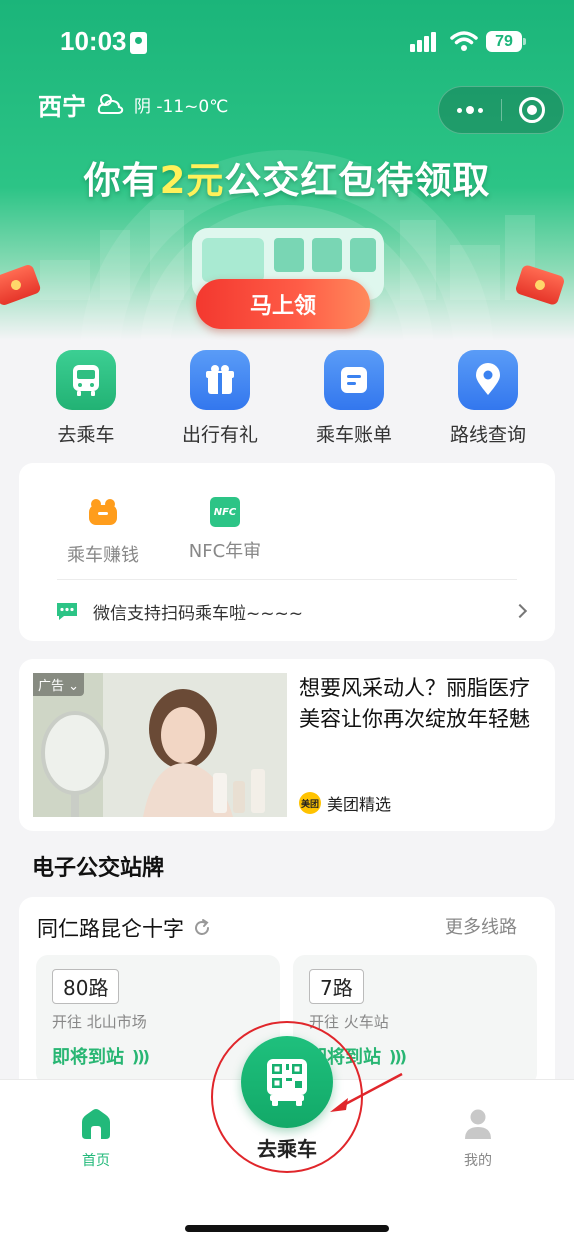 The height and width of the screenshot is (1245, 574). Describe the element at coordinates (287, 579) in the screenshot. I see `divider` at that location.